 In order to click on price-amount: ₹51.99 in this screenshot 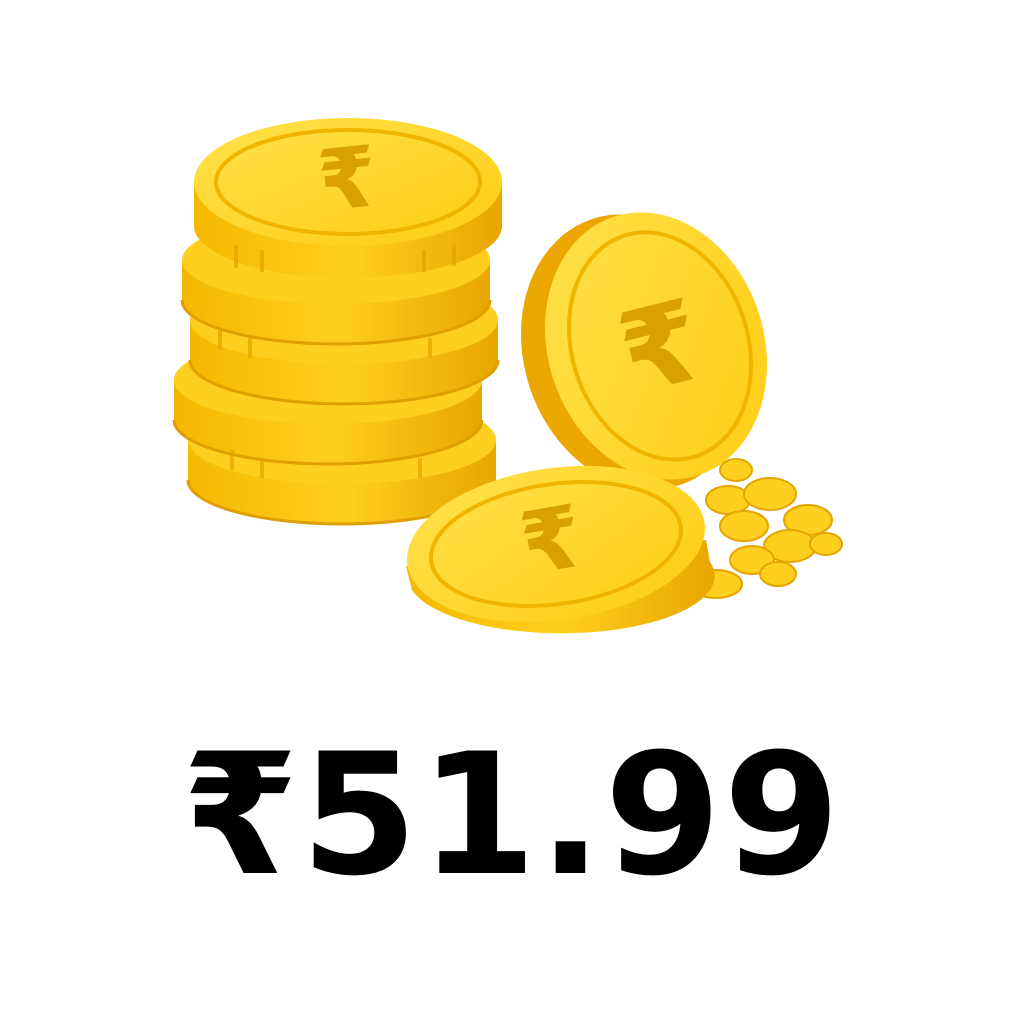, I will do `click(512, 815)`.